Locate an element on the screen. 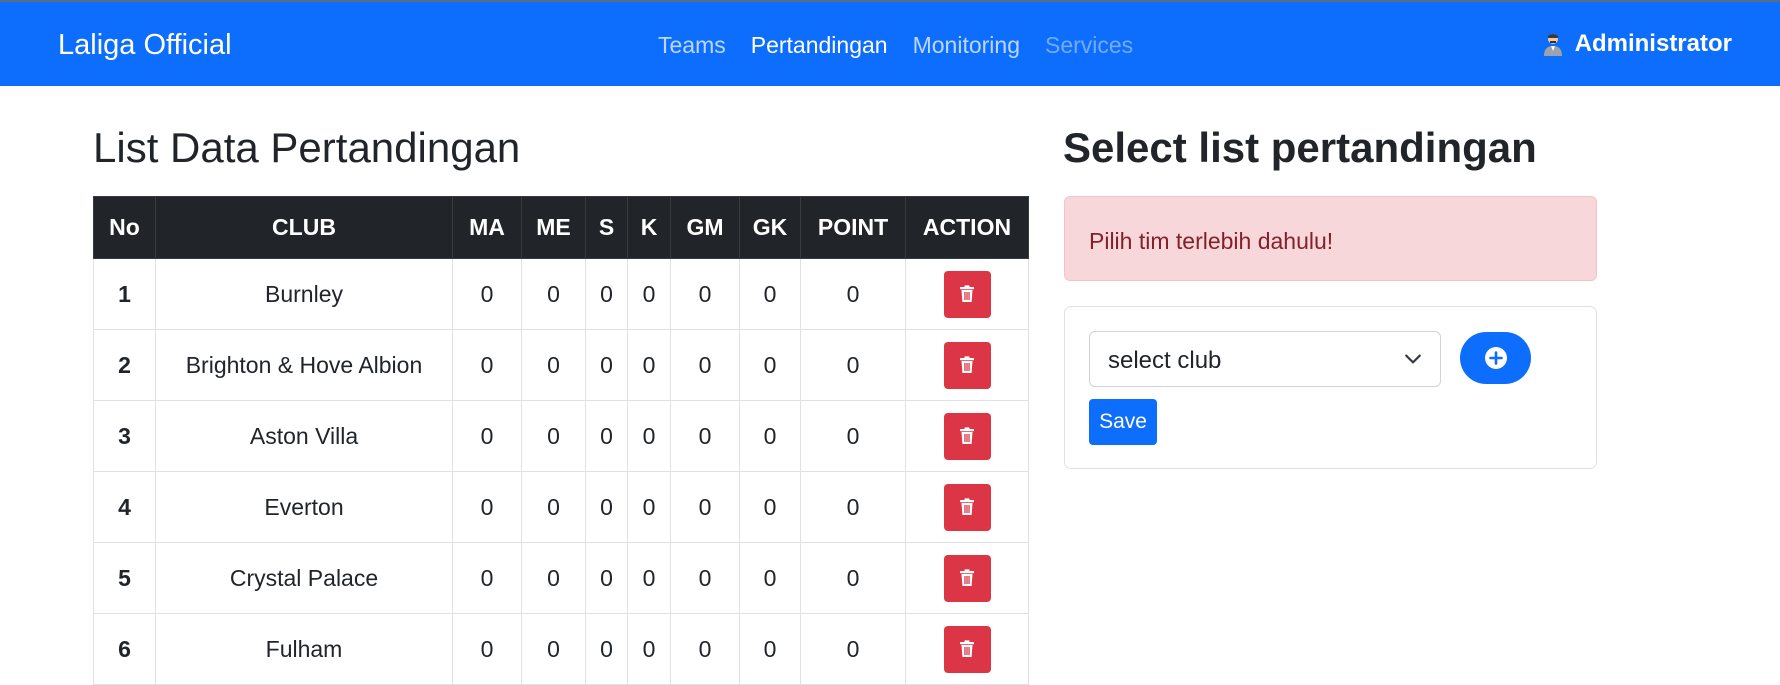 Image resolution: width=1780 pixels, height=685 pixels. col-gk: GK is located at coordinates (770, 227).